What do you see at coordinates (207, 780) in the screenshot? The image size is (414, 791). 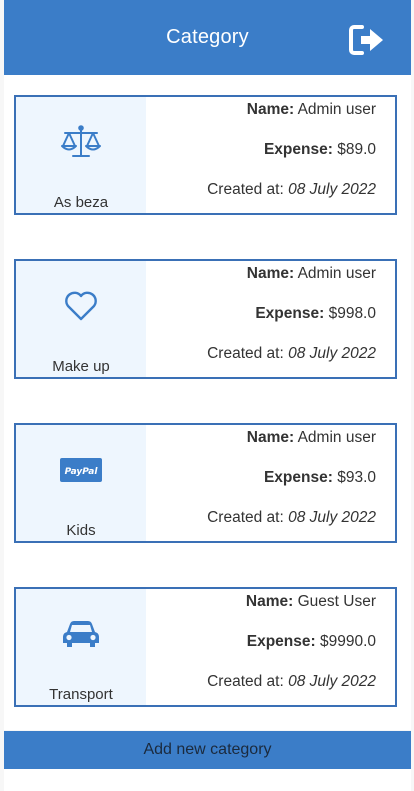 I see `bottom-spacer` at bounding box center [207, 780].